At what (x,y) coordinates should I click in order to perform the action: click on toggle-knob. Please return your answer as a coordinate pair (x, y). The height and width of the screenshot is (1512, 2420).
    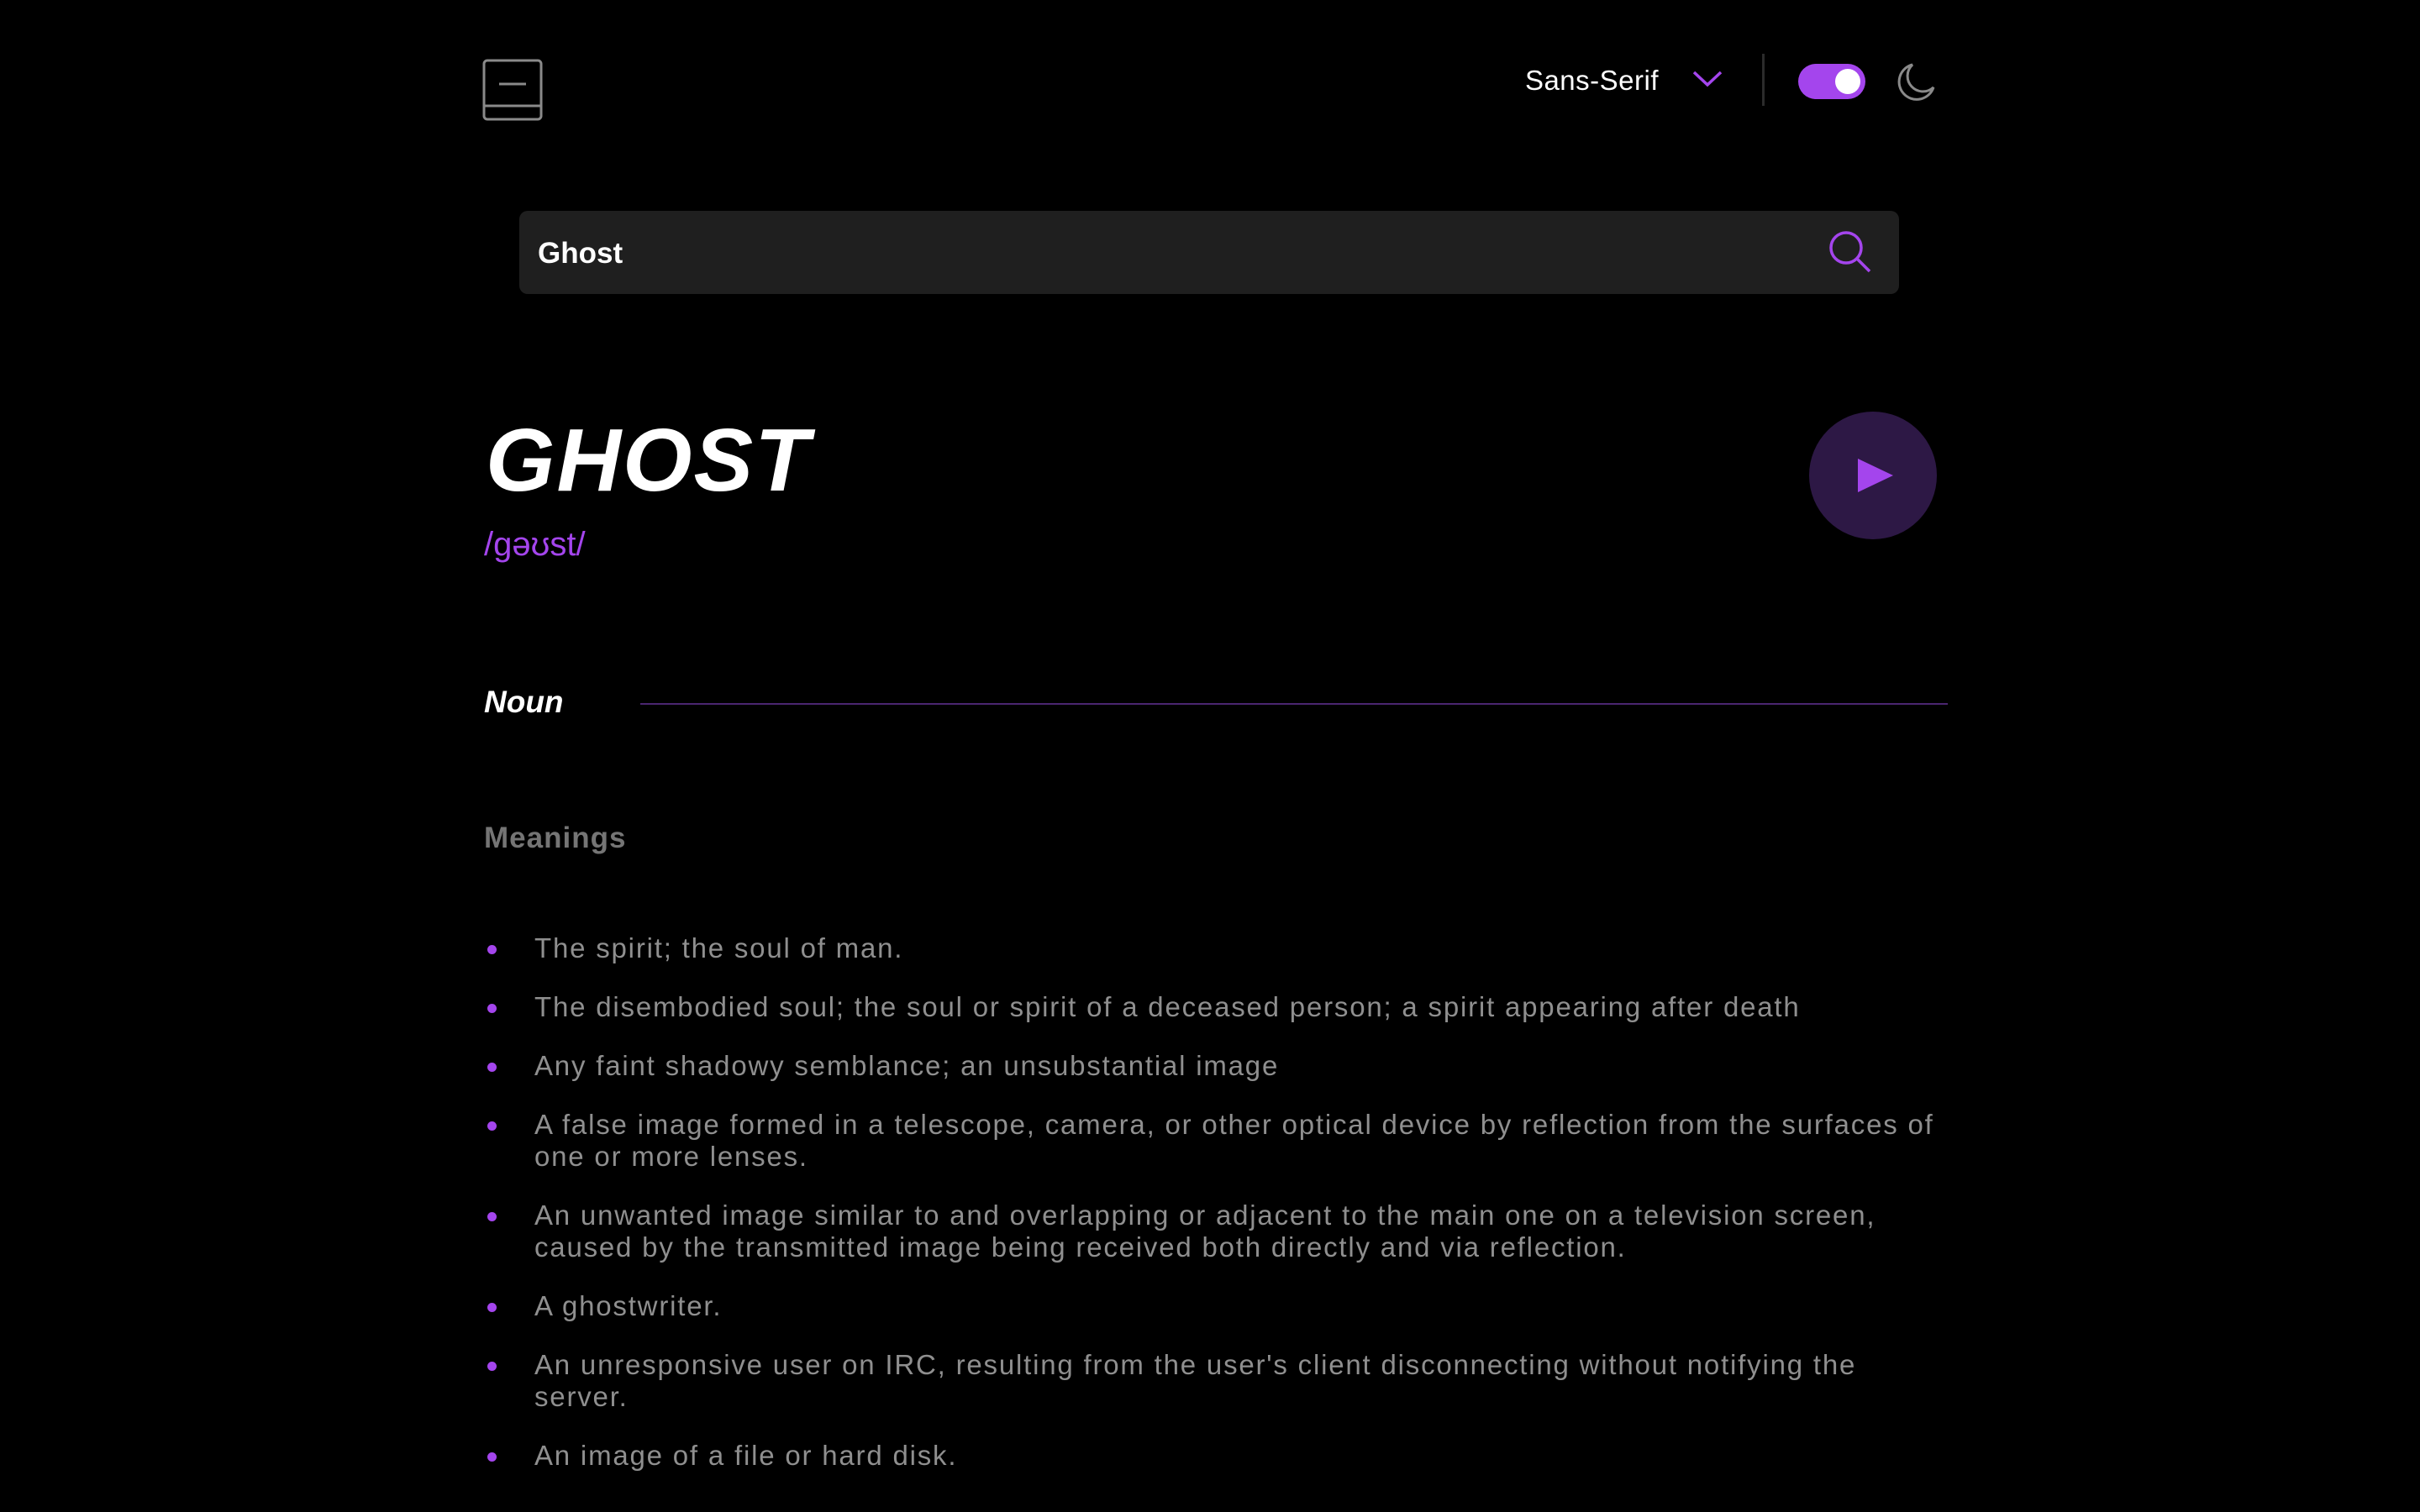
    Looking at the image, I should click on (1848, 81).